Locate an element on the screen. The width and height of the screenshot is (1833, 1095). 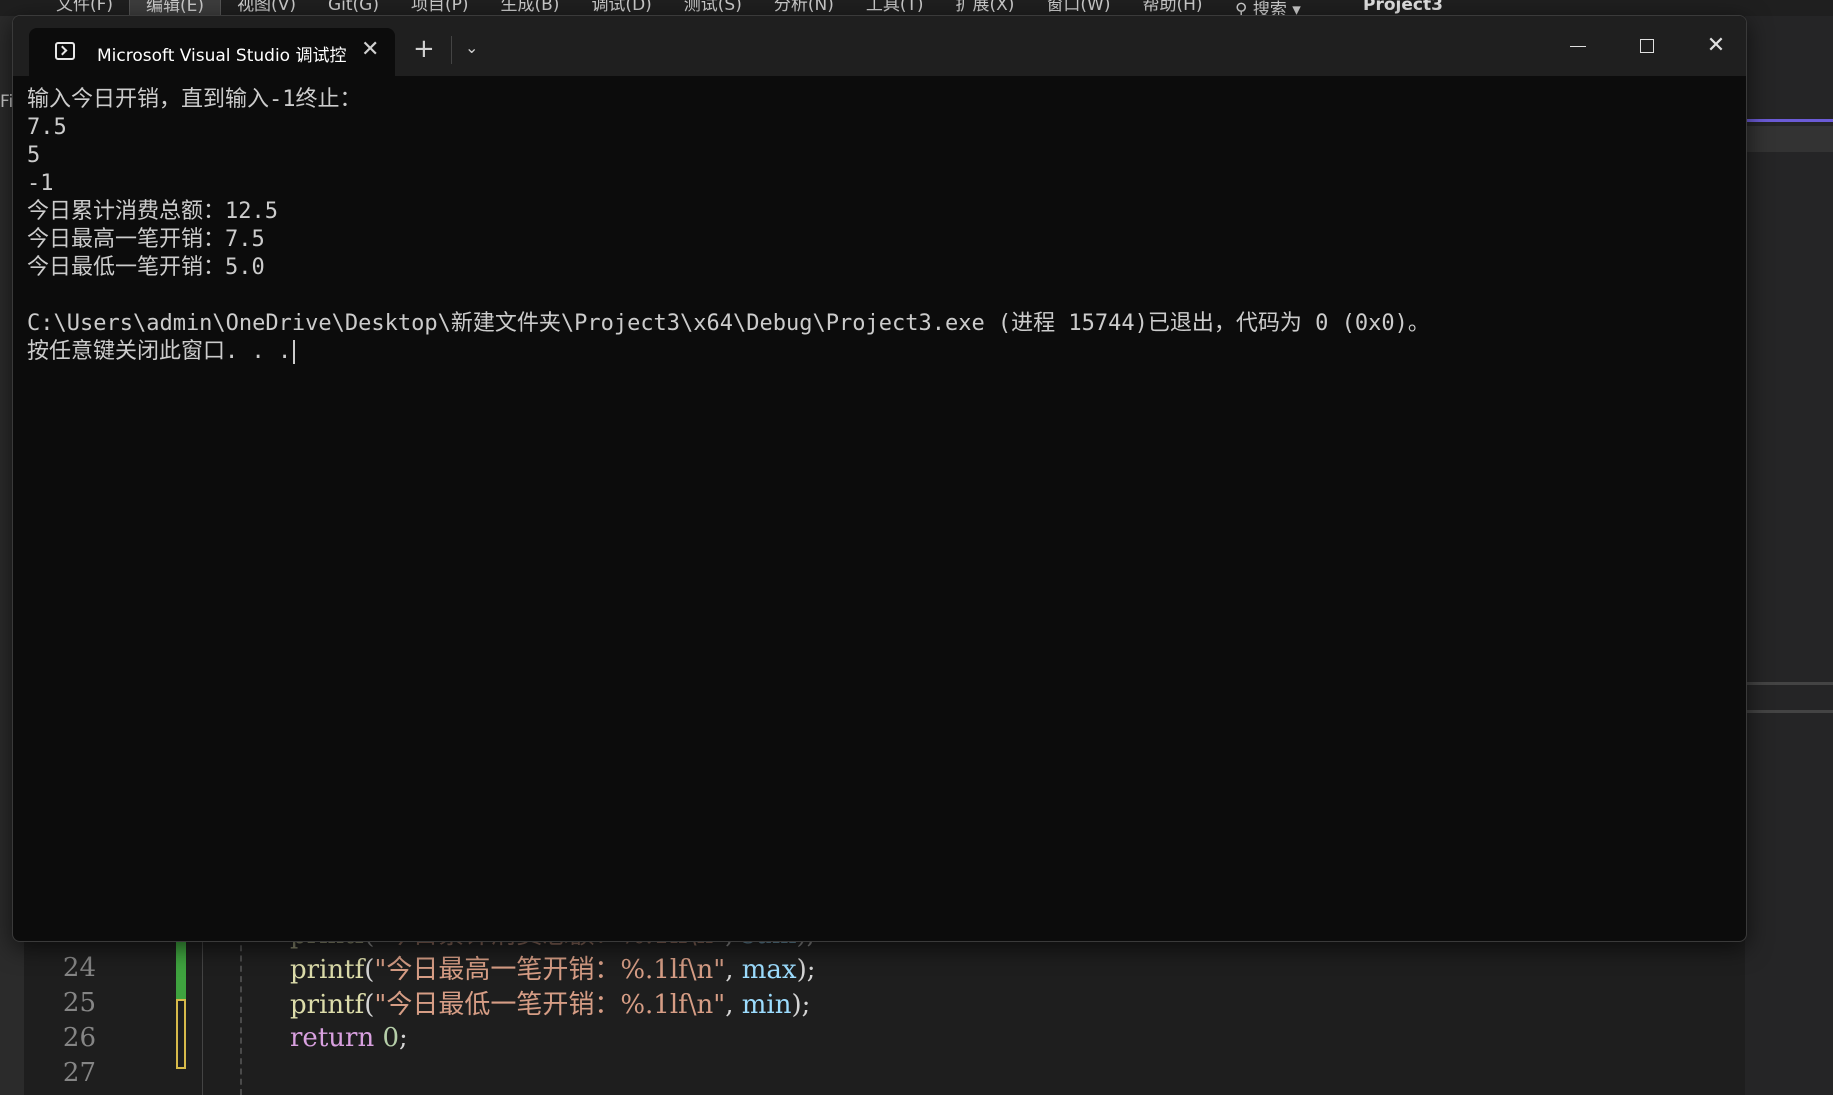
search-label: 搜索 is located at coordinates (1269, 8).